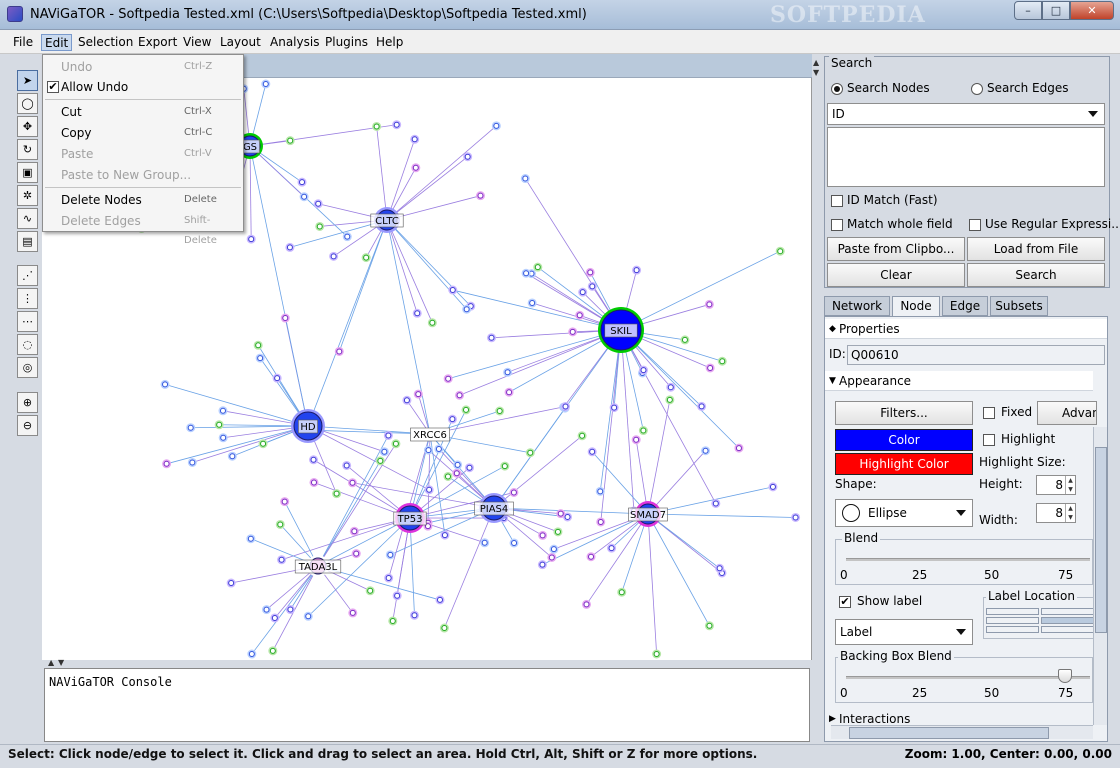  I want to click on tab-node: Node, so click(916, 306).